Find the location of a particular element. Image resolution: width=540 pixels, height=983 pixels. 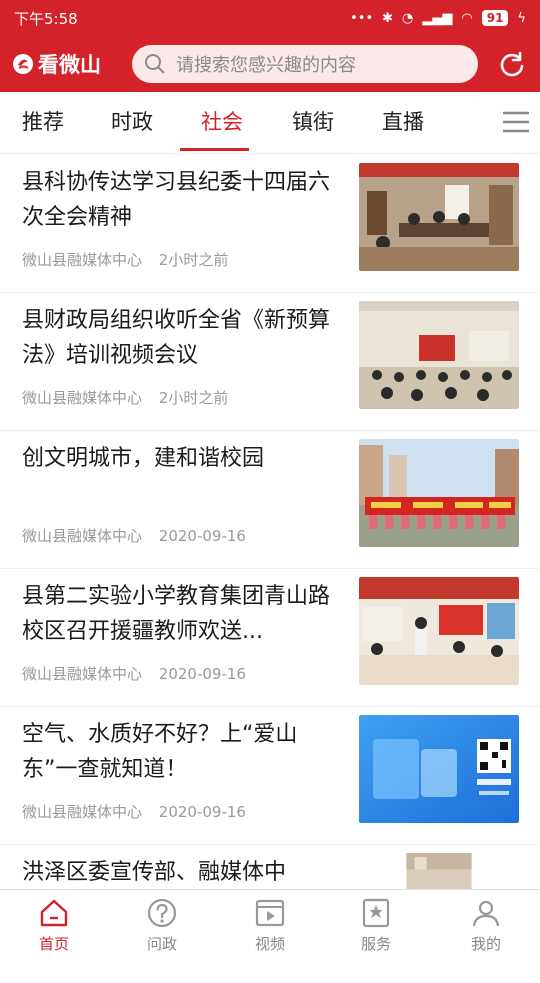

nav-label: 我的 is located at coordinates (485, 944).